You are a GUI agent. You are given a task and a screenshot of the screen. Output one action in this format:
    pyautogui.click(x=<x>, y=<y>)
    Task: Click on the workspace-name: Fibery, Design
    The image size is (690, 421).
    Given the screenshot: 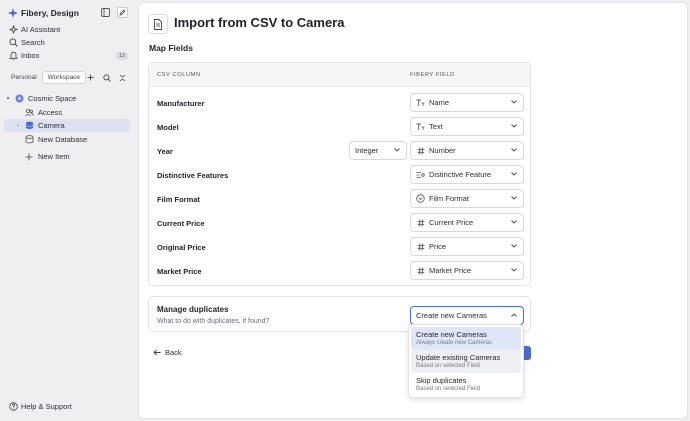 What is the action you would take?
    pyautogui.click(x=50, y=13)
    